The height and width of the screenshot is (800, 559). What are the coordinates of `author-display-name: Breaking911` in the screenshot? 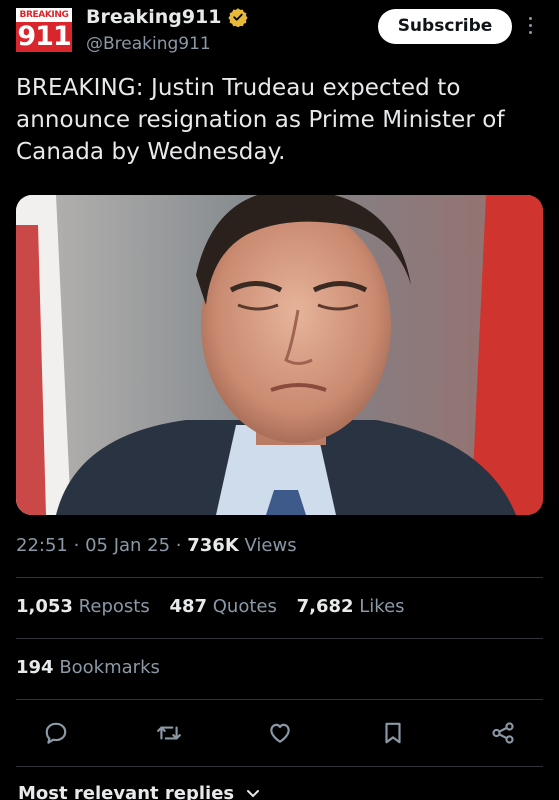 It's located at (167, 17).